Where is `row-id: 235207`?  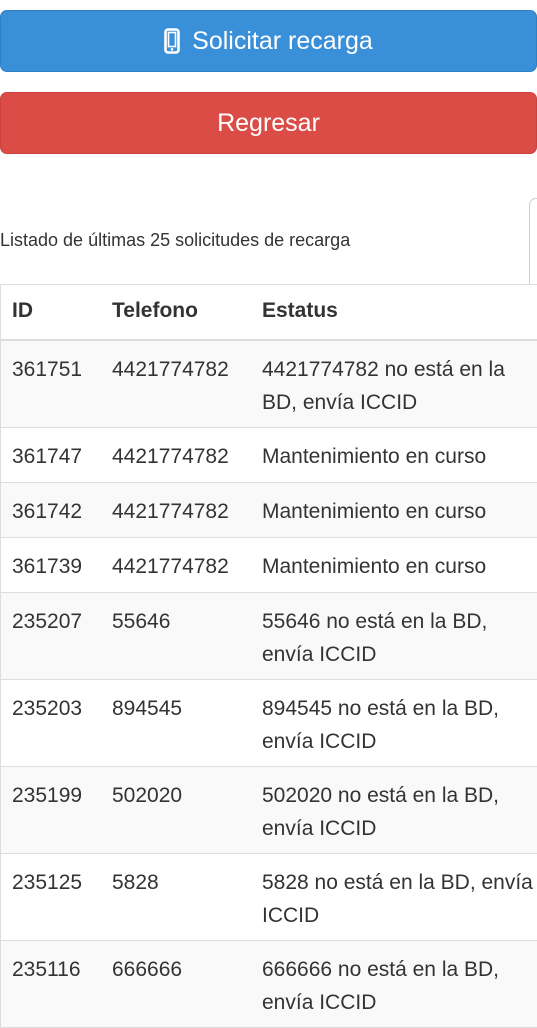
row-id: 235207 is located at coordinates (47, 621).